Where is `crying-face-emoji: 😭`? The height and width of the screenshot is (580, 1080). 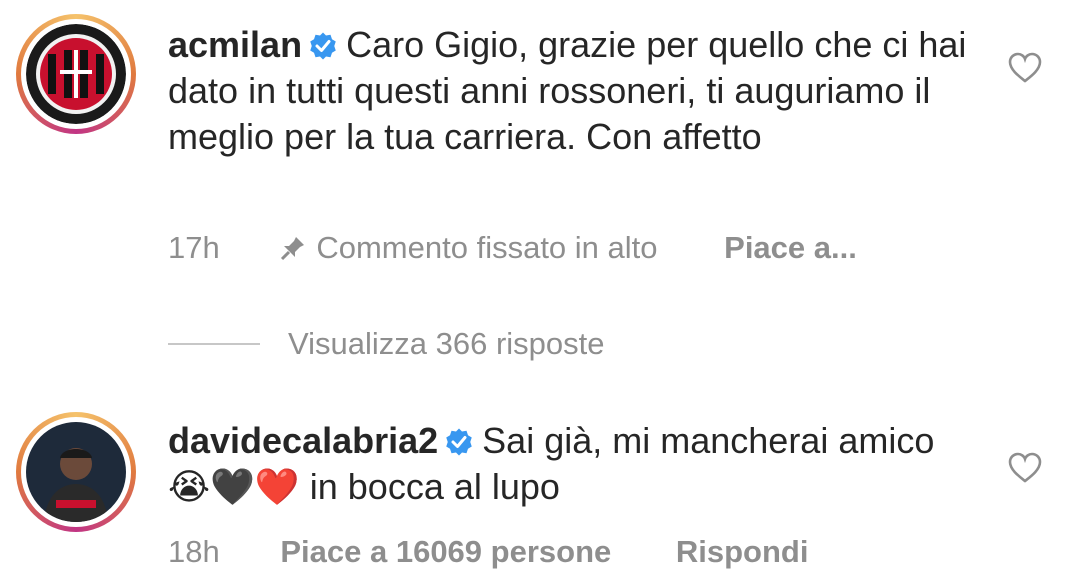
crying-face-emoji: 😭 is located at coordinates (189, 486).